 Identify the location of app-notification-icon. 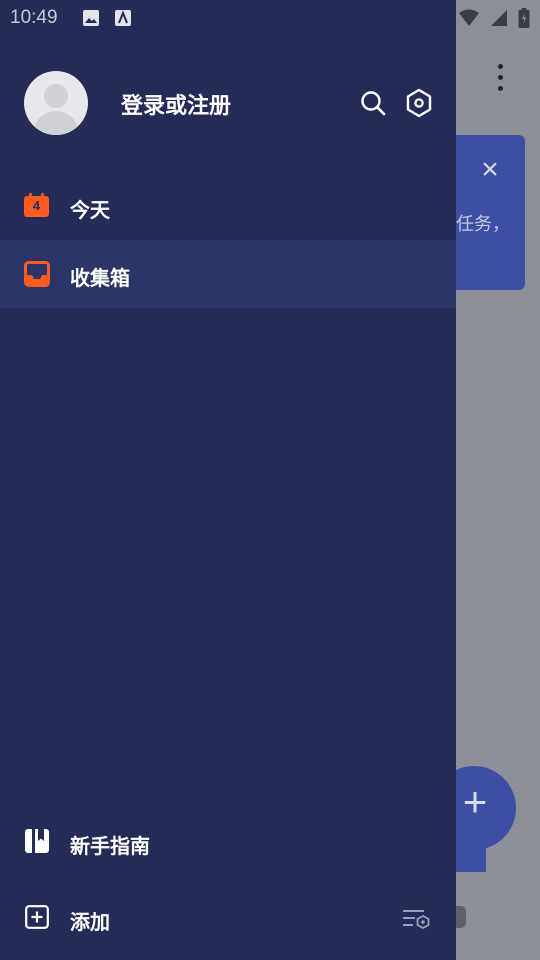
(123, 18).